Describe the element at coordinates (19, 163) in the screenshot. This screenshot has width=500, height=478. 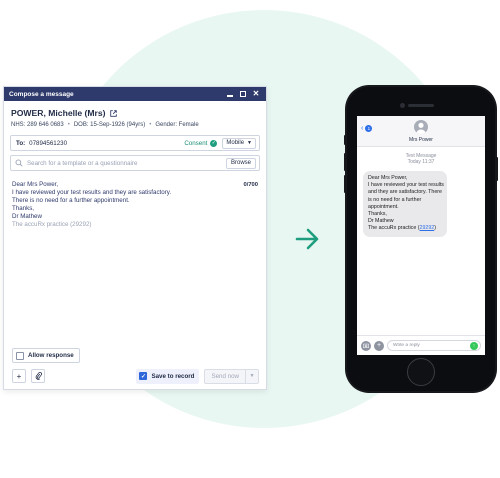
I see `search-icon` at that location.